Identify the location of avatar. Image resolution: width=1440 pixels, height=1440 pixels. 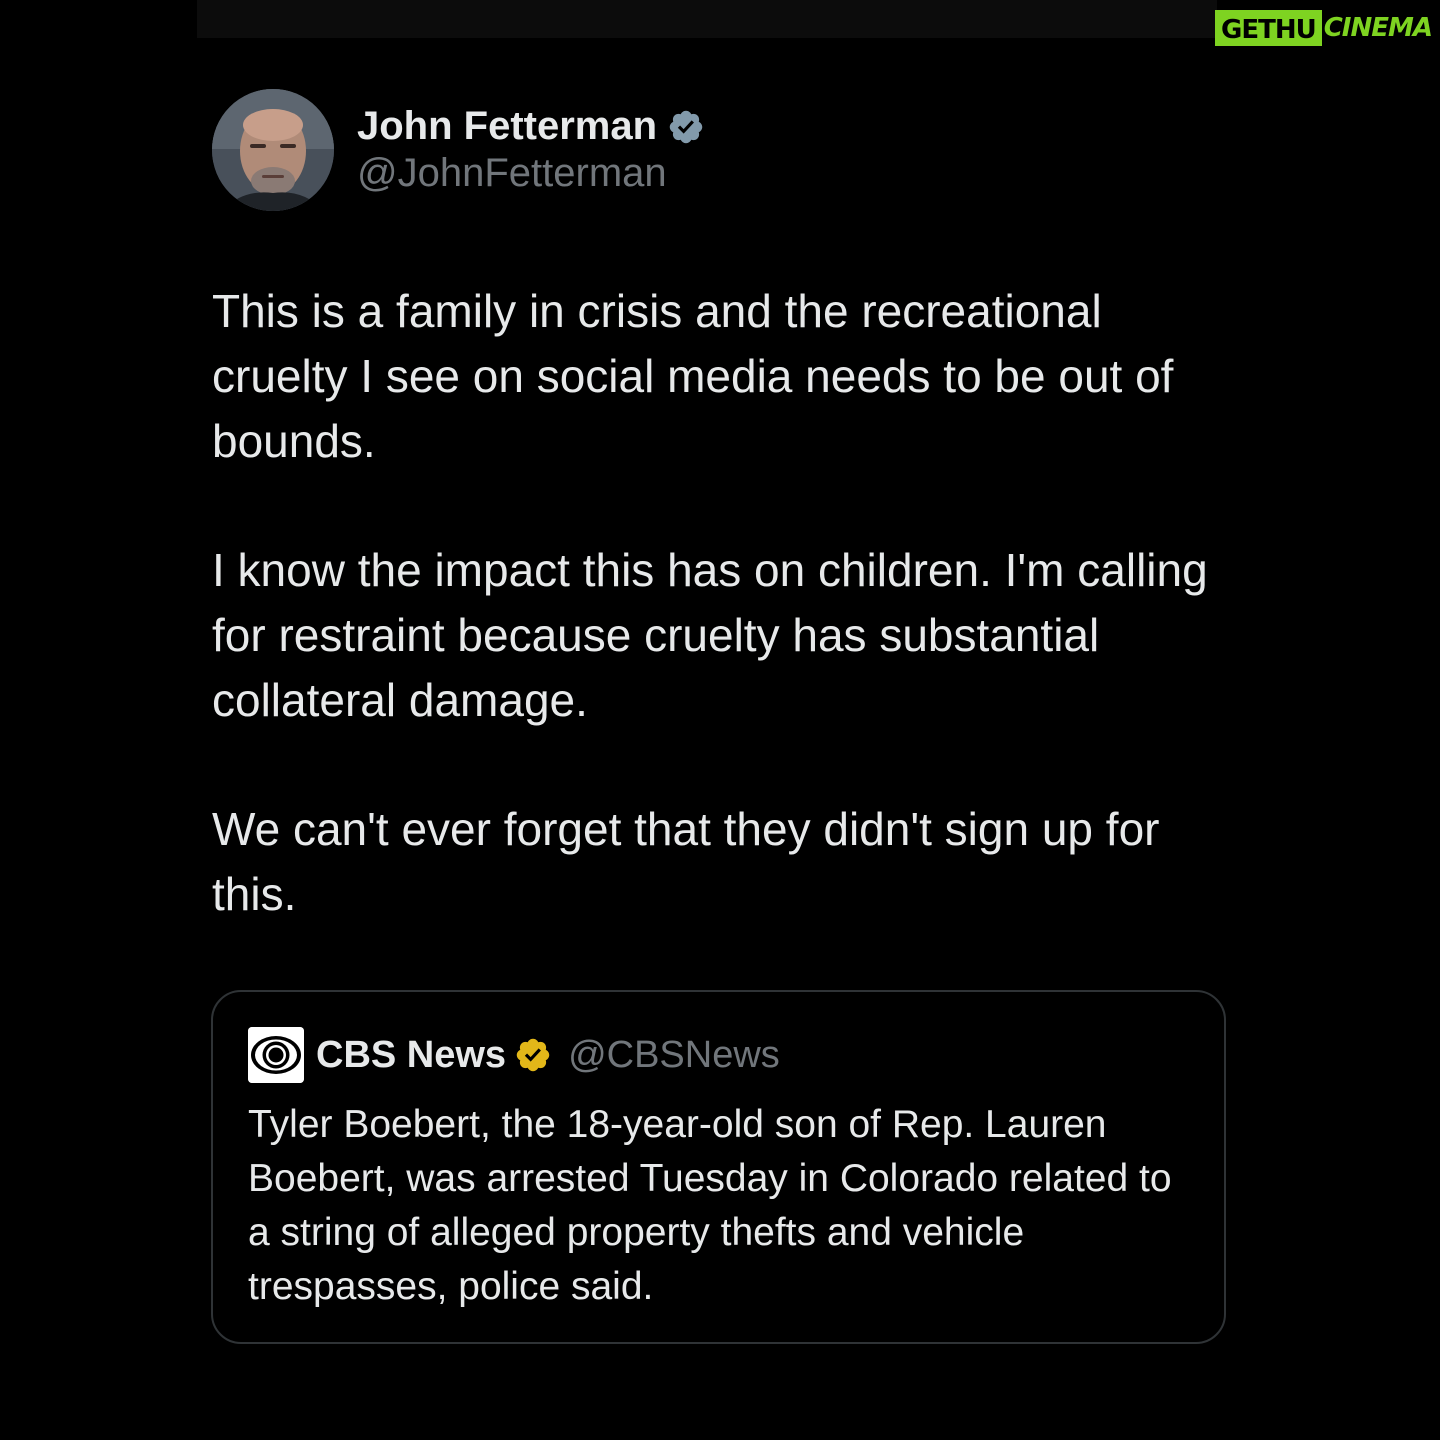
(273, 150).